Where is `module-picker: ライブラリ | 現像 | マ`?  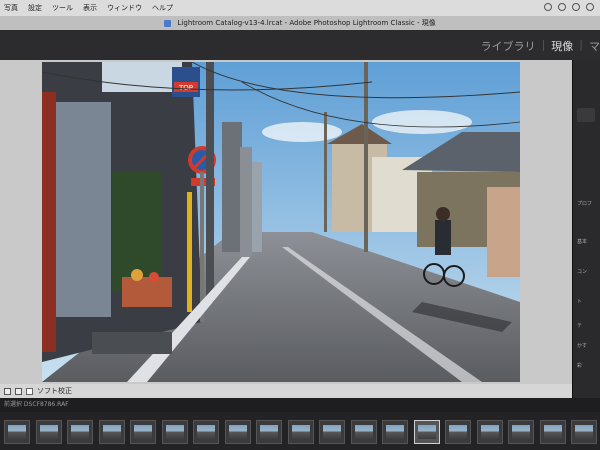 module-picker: ライブラリ | 現像 | マ is located at coordinates (300, 45).